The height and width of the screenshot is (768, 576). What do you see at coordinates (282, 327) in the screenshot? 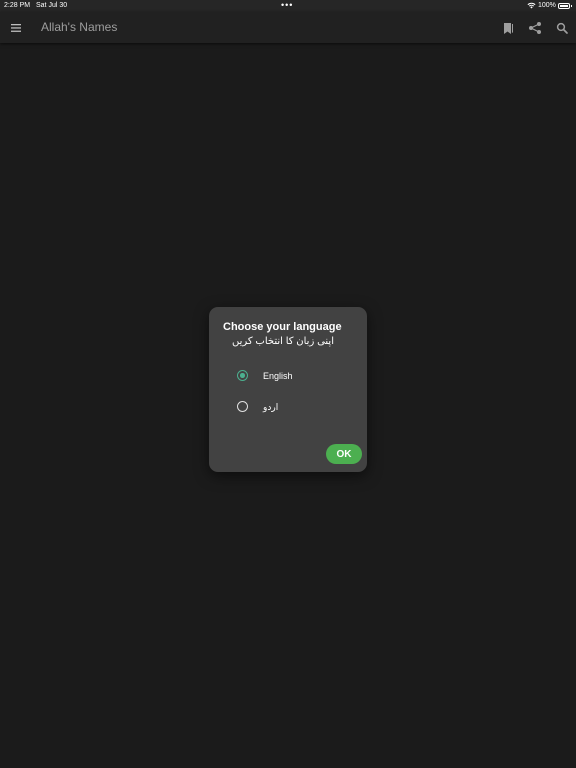
I see `dialog-title: Choose your language` at bounding box center [282, 327].